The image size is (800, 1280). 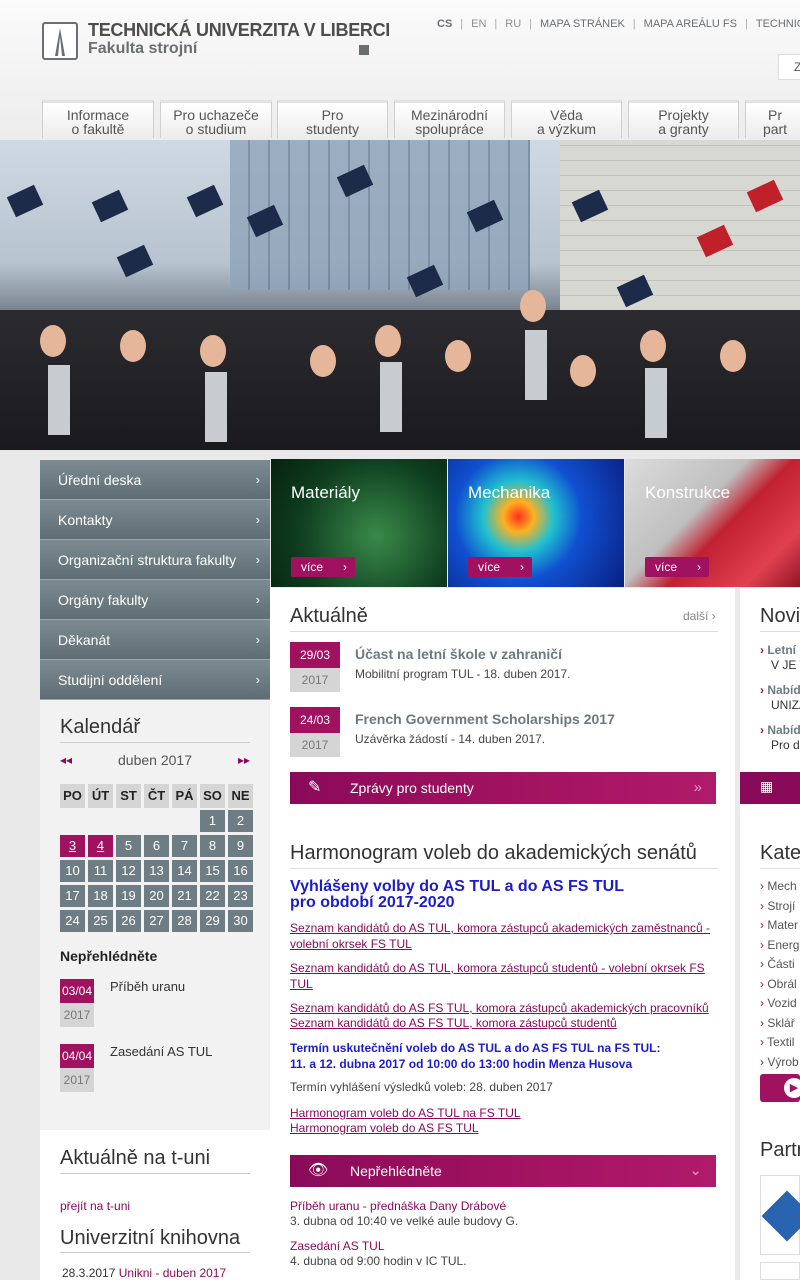 What do you see at coordinates (503, 1171) in the screenshot?
I see `neprehlednete-button: 👁 Nepřehlédněte ⌄` at bounding box center [503, 1171].